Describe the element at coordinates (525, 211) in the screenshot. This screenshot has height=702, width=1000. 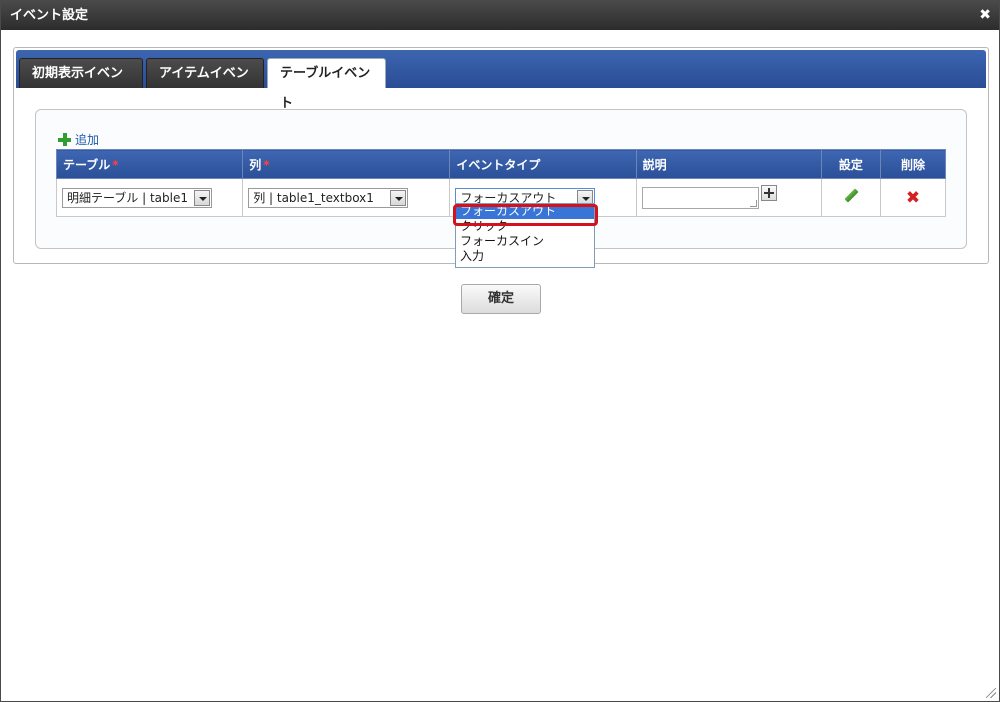
I see `dropdown-option-focus-out: フォーカスアウト` at that location.